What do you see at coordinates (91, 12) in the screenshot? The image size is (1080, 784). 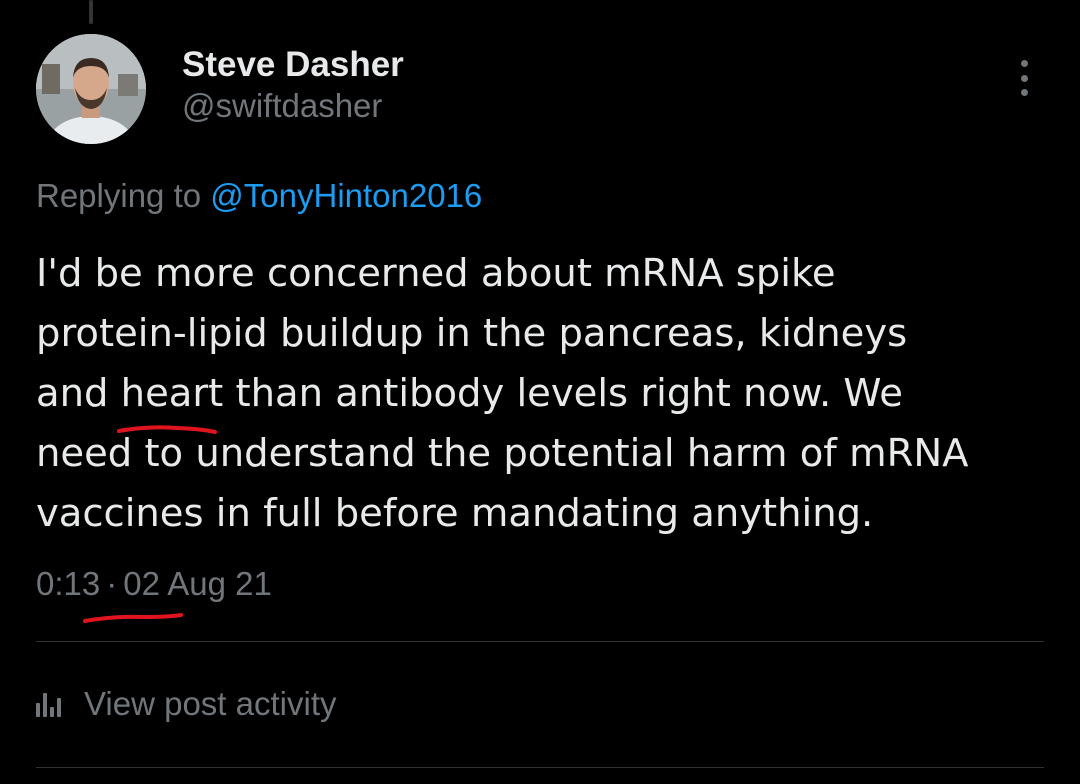 I see `thread-connector-line` at bounding box center [91, 12].